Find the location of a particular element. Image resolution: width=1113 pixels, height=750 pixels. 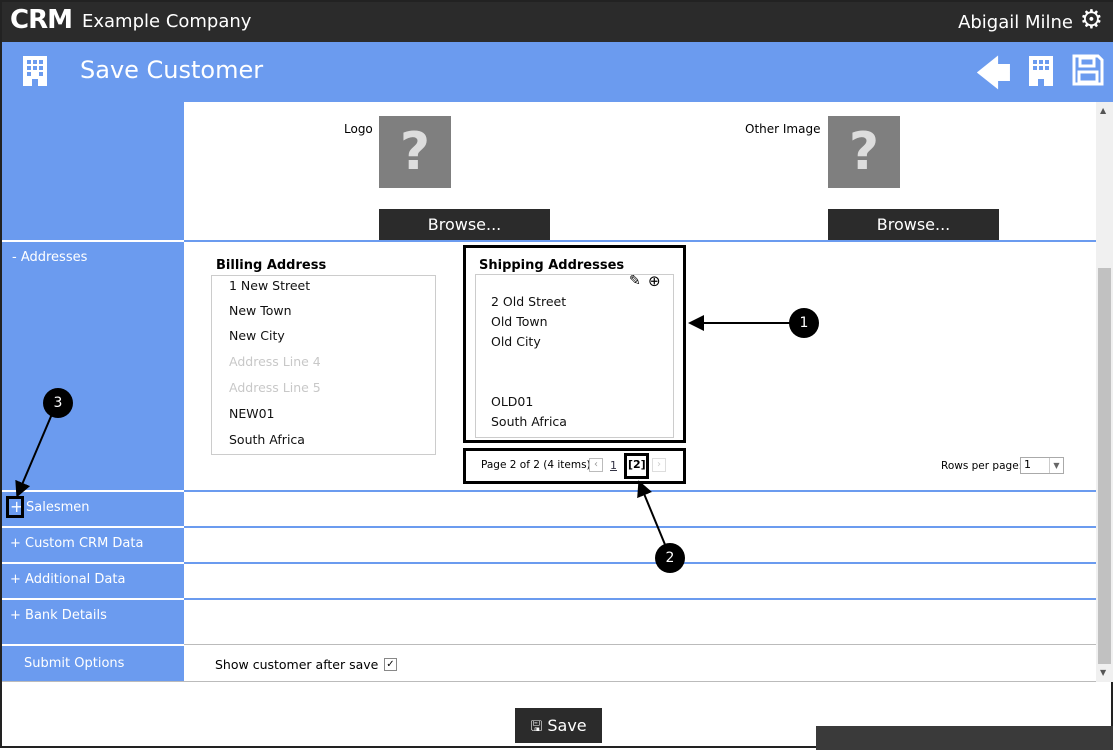

annotation-marker-3: 3 is located at coordinates (58, 403).